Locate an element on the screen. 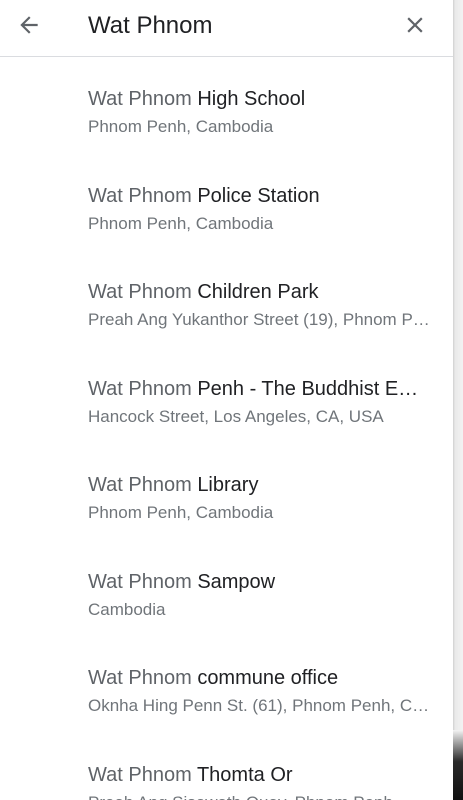 This screenshot has height=800, width=463. result-title-rest: commune office is located at coordinates (268, 678).